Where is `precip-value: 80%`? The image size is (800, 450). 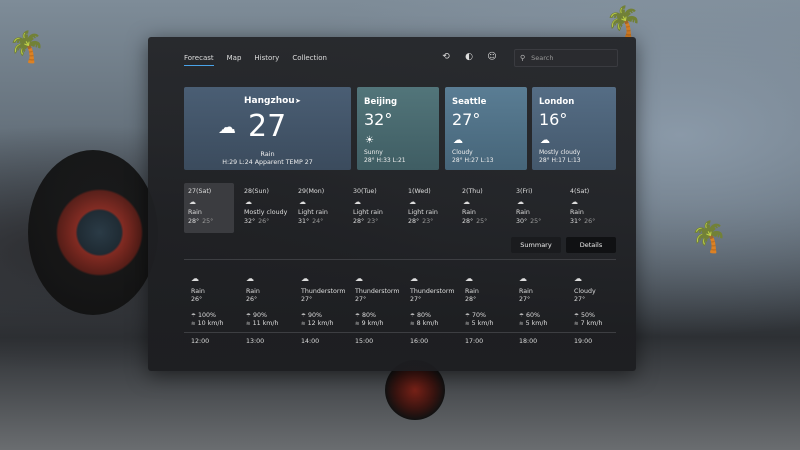
precip-value: 80% is located at coordinates (368, 315).